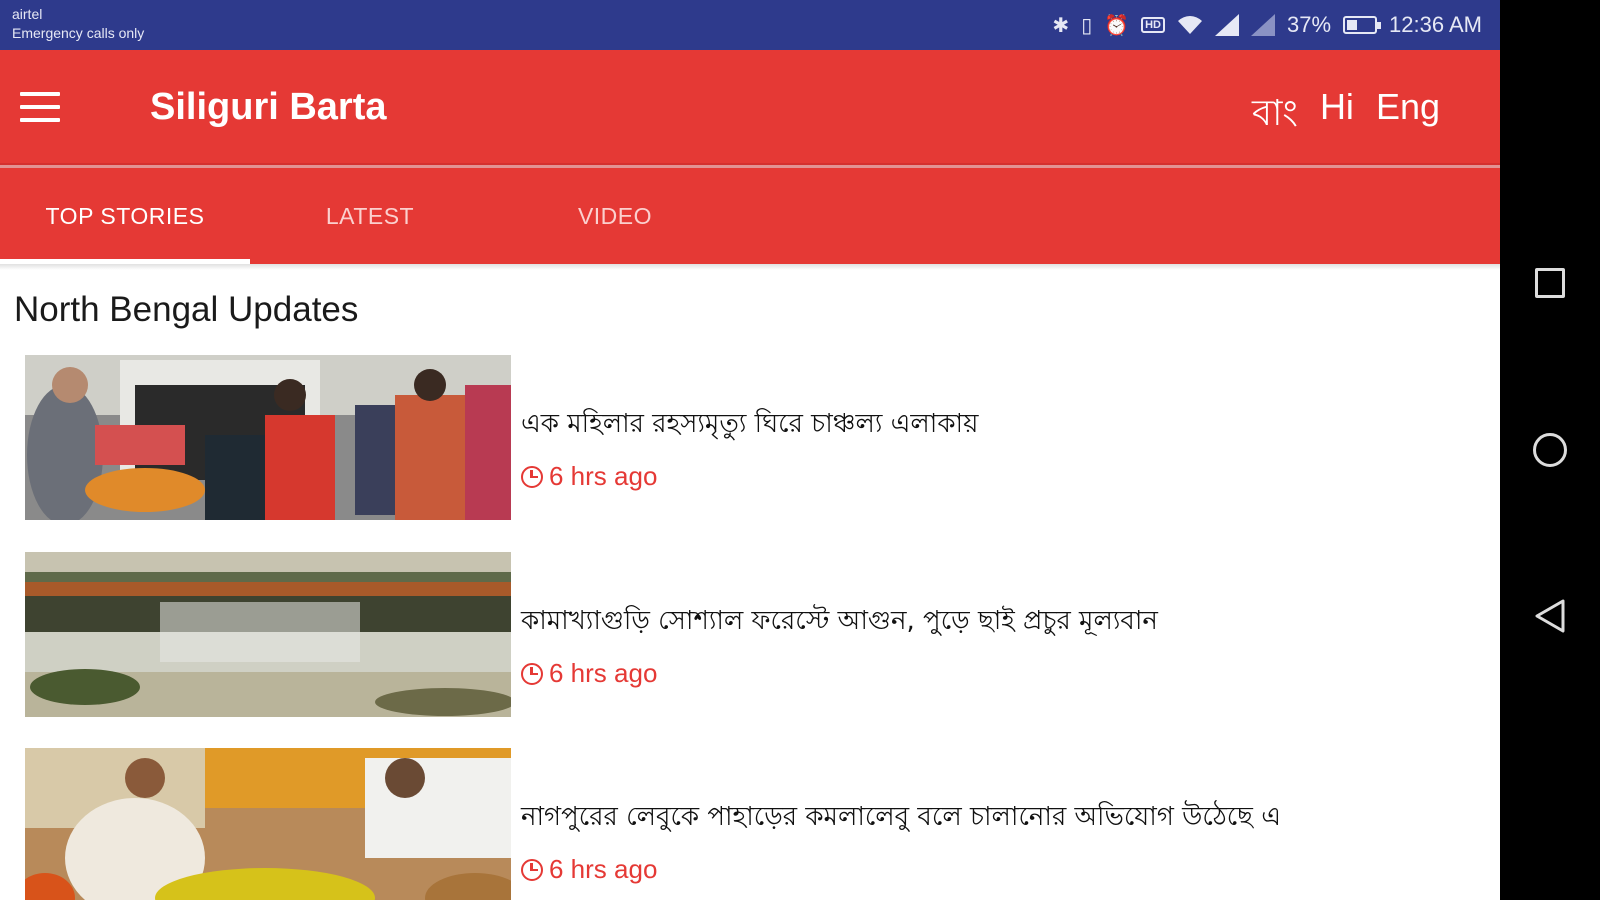 The width and height of the screenshot is (1600, 900). Describe the element at coordinates (27, 14) in the screenshot. I see `carrier-name: airtel` at that location.